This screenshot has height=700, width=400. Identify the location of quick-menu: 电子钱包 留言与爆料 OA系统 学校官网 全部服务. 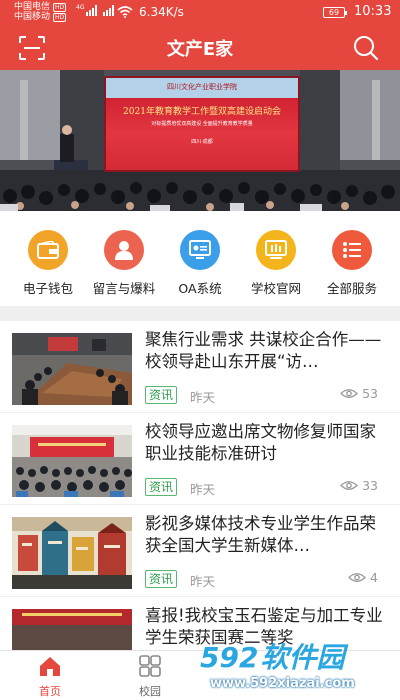
(200, 258).